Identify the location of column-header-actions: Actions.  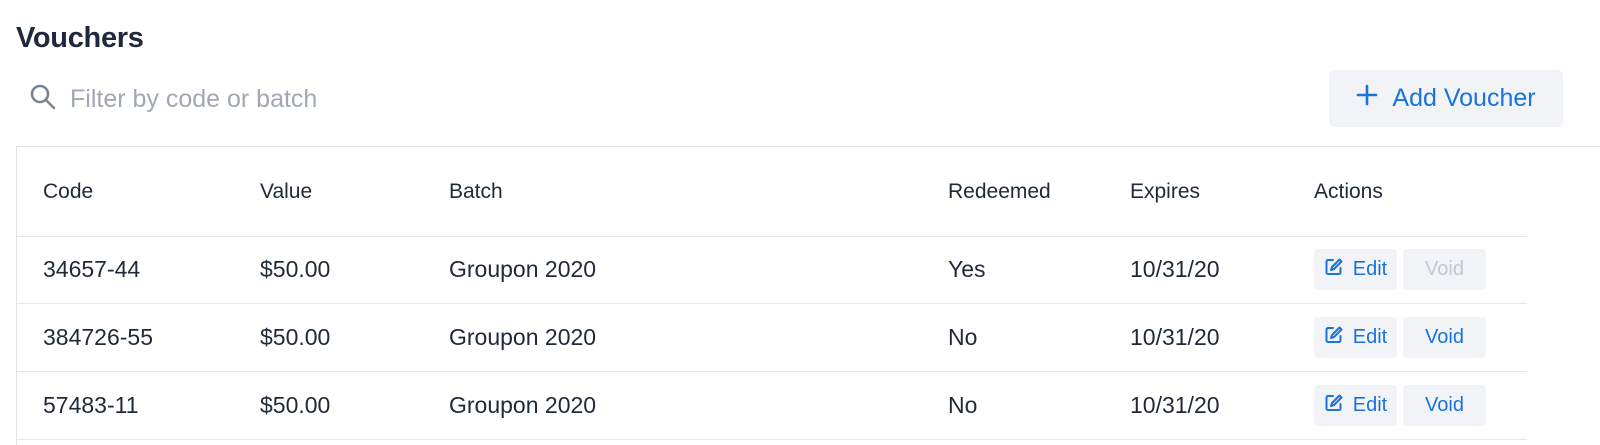
(1348, 191).